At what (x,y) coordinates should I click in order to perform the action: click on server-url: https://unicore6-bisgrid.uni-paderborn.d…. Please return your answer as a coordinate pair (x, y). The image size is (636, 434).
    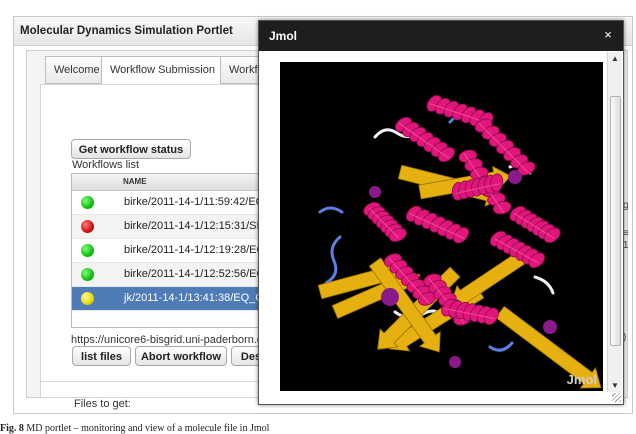
    Looking at the image, I should click on (172, 340).